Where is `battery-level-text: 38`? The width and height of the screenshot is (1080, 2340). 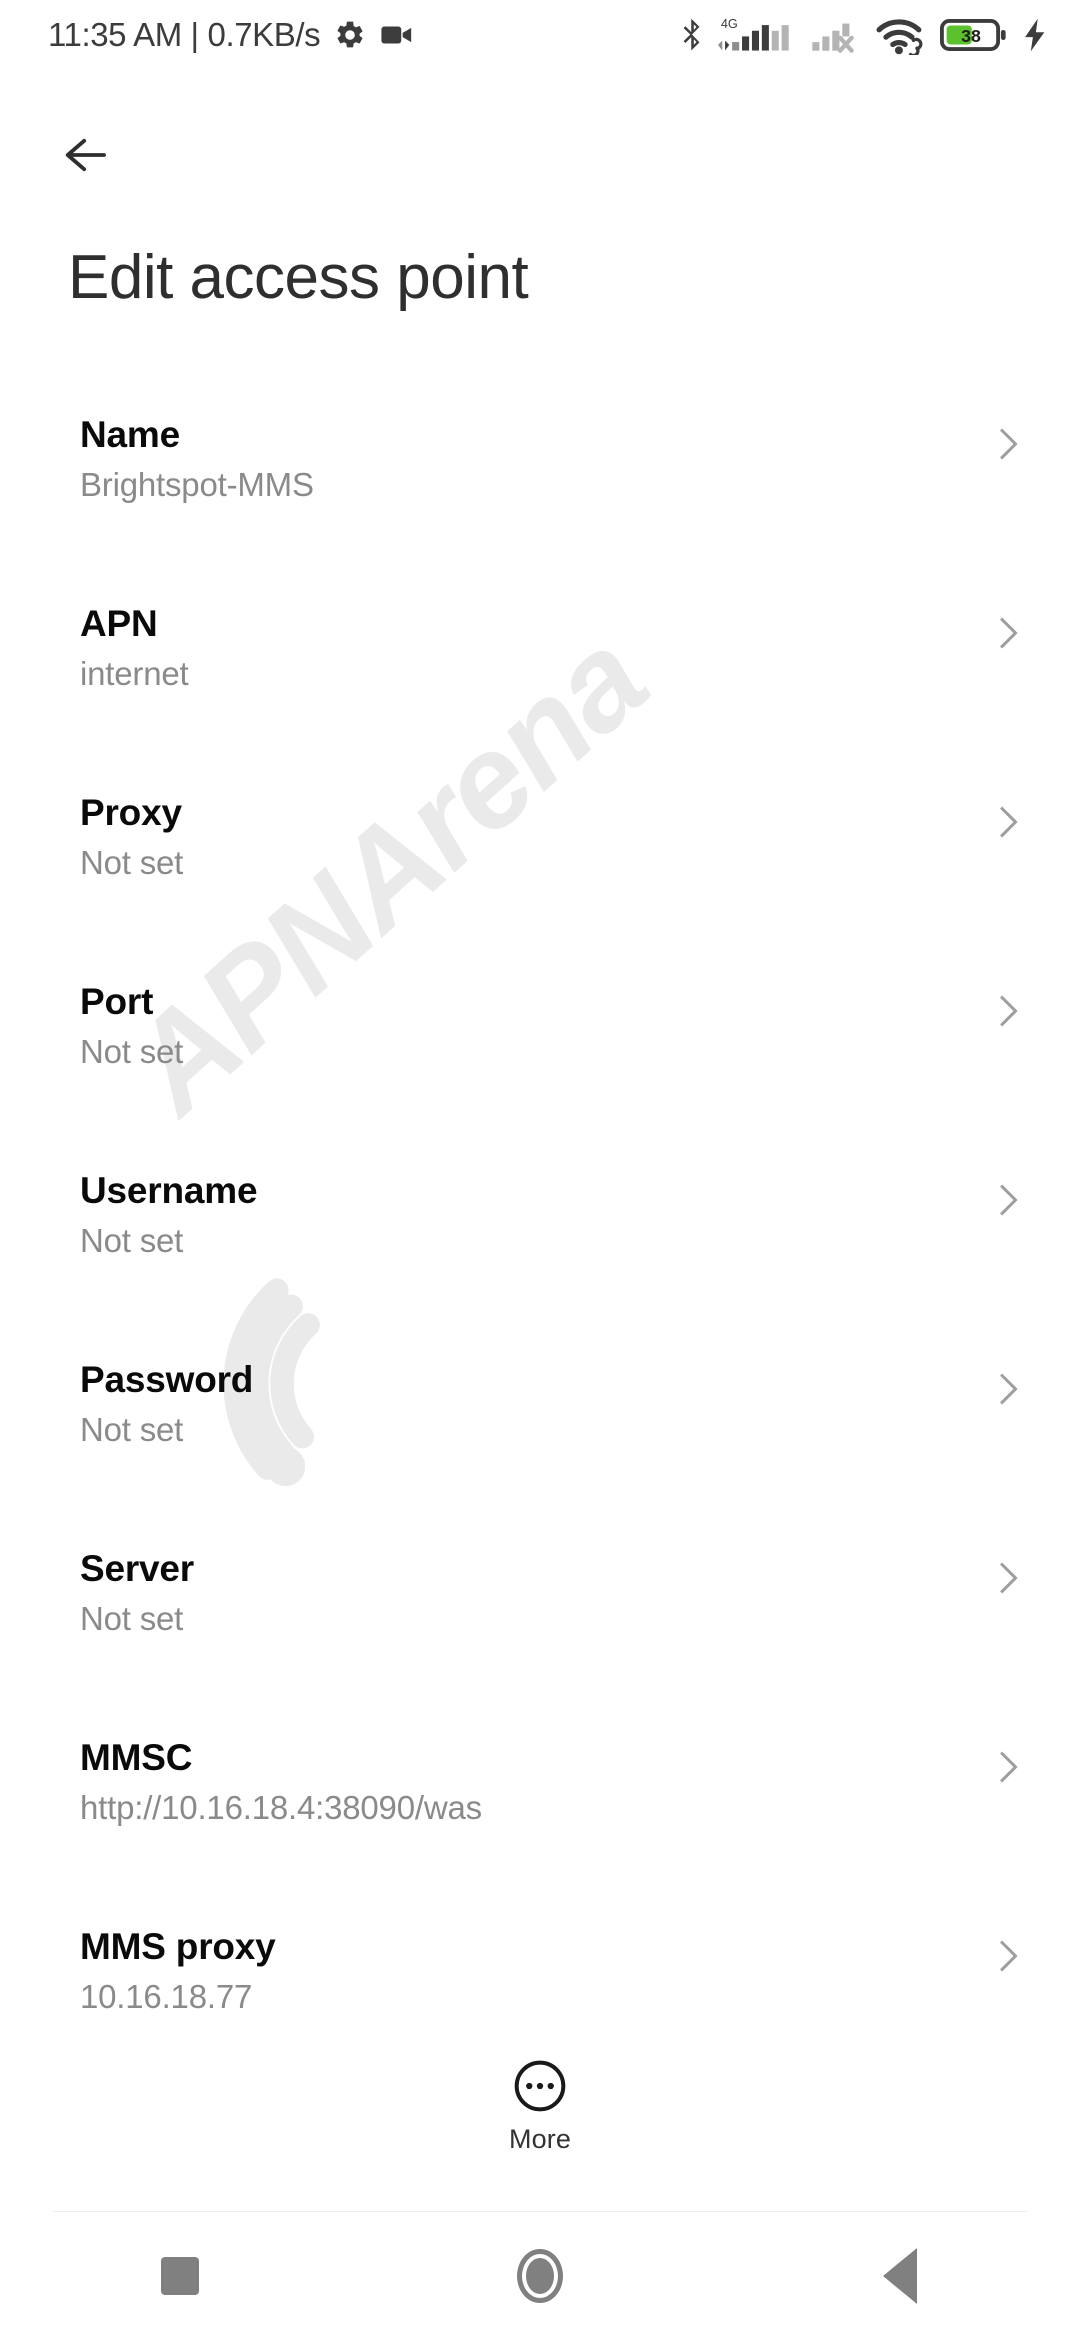 battery-level-text: 38 is located at coordinates (971, 36).